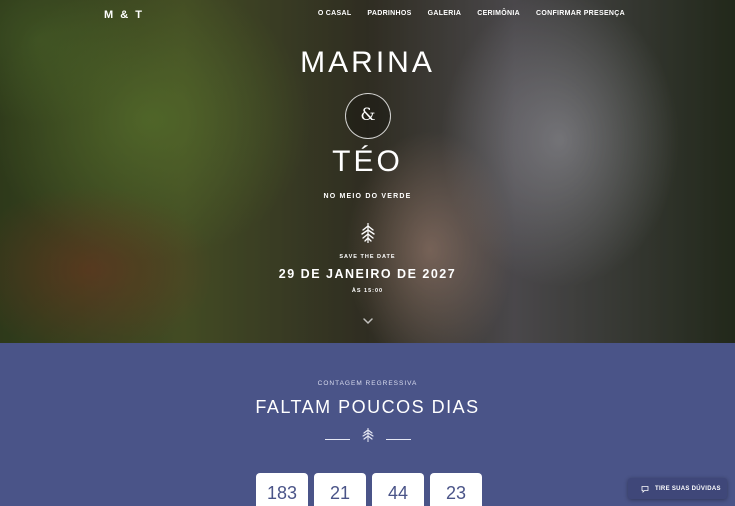 The height and width of the screenshot is (506, 735). I want to click on bride-name: MARINA, so click(367, 62).